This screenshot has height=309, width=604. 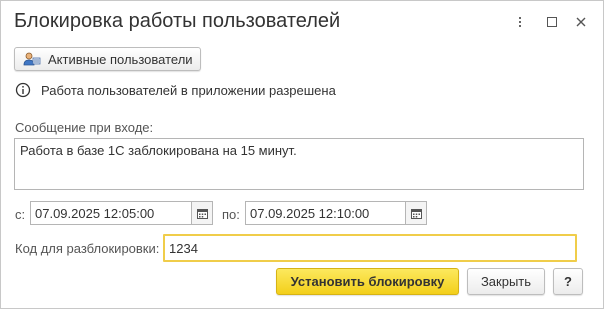 I want to click on set-lock-button: Установить блокировку, so click(x=367, y=281).